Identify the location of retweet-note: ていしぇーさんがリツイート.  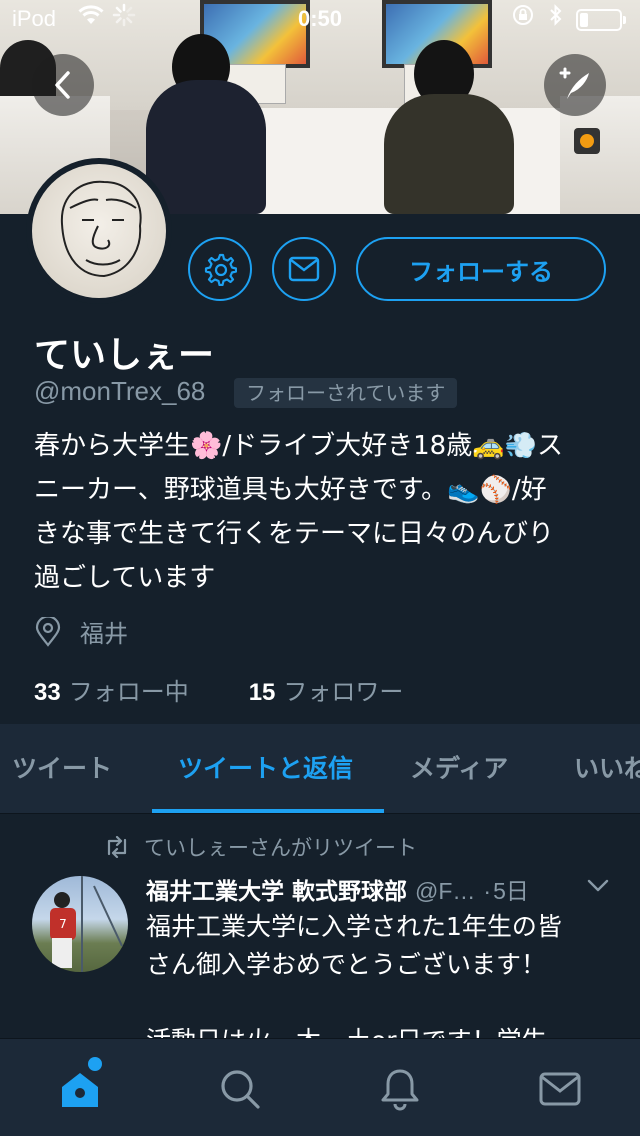
(260, 847).